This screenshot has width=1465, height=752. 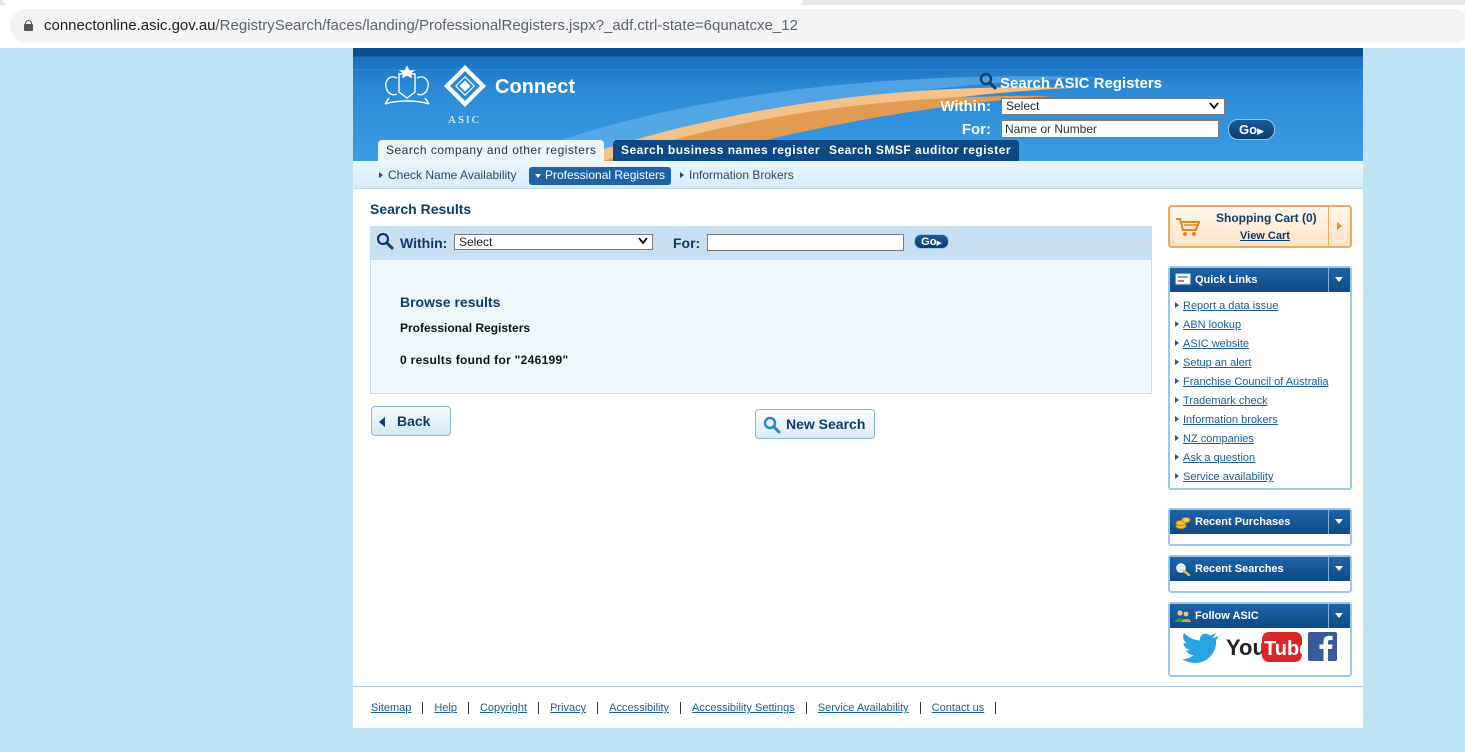 I want to click on footer-divider, so click(x=858, y=686).